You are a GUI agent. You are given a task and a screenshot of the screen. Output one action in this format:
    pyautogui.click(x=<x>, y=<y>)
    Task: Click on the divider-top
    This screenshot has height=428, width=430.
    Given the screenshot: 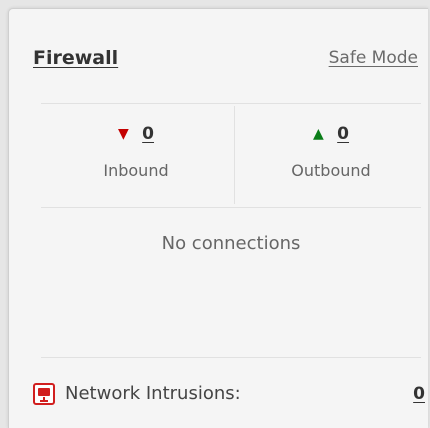 What is the action you would take?
    pyautogui.click(x=231, y=103)
    